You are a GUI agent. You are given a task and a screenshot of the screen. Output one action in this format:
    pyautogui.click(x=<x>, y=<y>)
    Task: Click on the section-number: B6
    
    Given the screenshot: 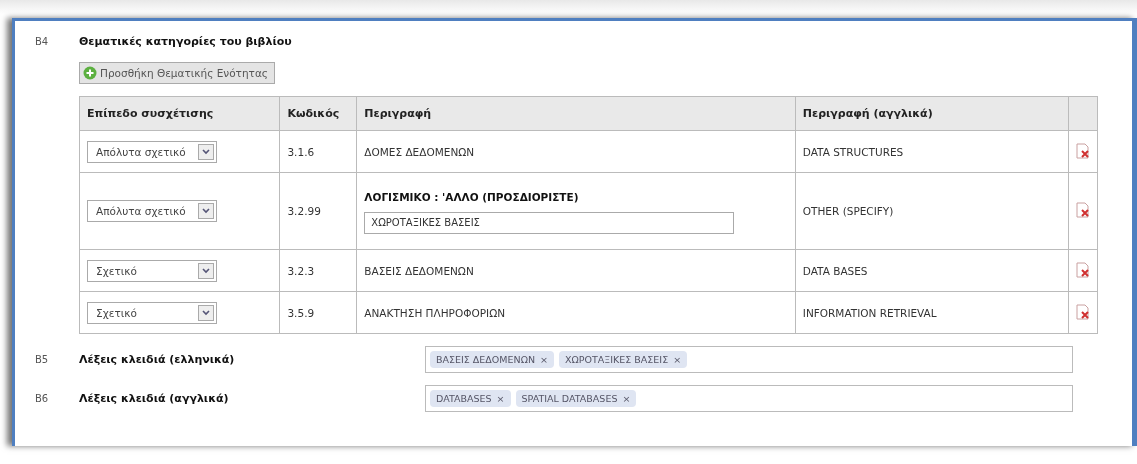 What is the action you would take?
    pyautogui.click(x=42, y=398)
    